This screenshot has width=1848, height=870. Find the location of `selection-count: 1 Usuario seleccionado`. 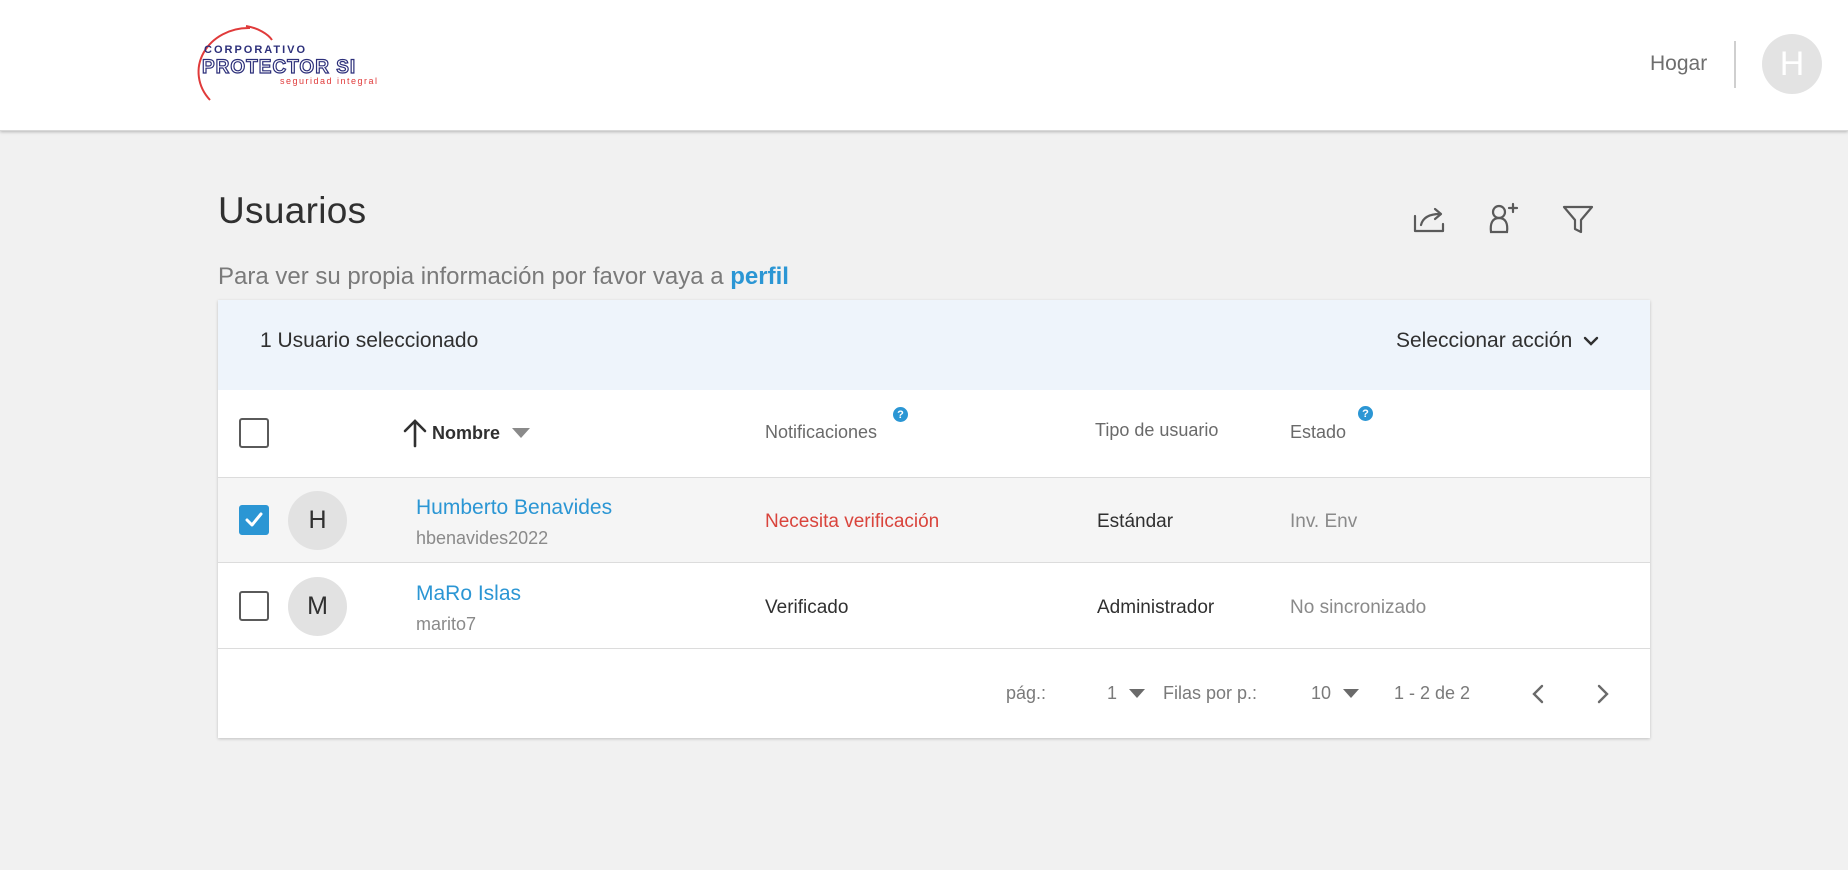

selection-count: 1 Usuario seleccionado is located at coordinates (369, 340).